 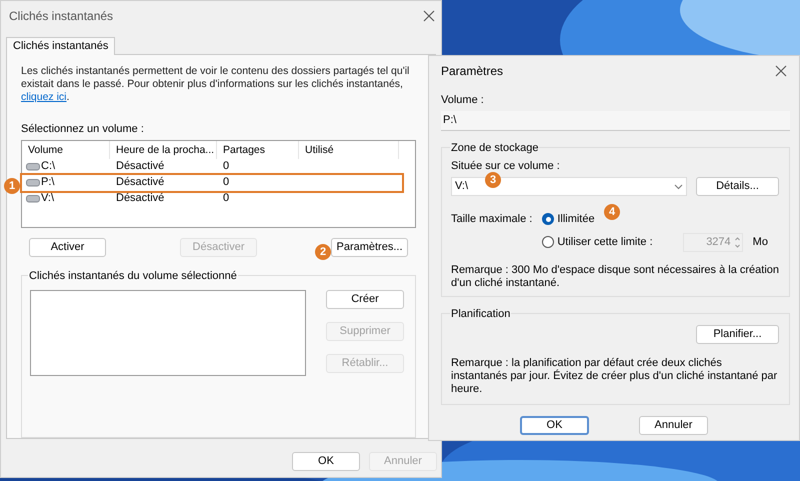 What do you see at coordinates (678, 187) in the screenshot?
I see `chevron-down-icon` at bounding box center [678, 187].